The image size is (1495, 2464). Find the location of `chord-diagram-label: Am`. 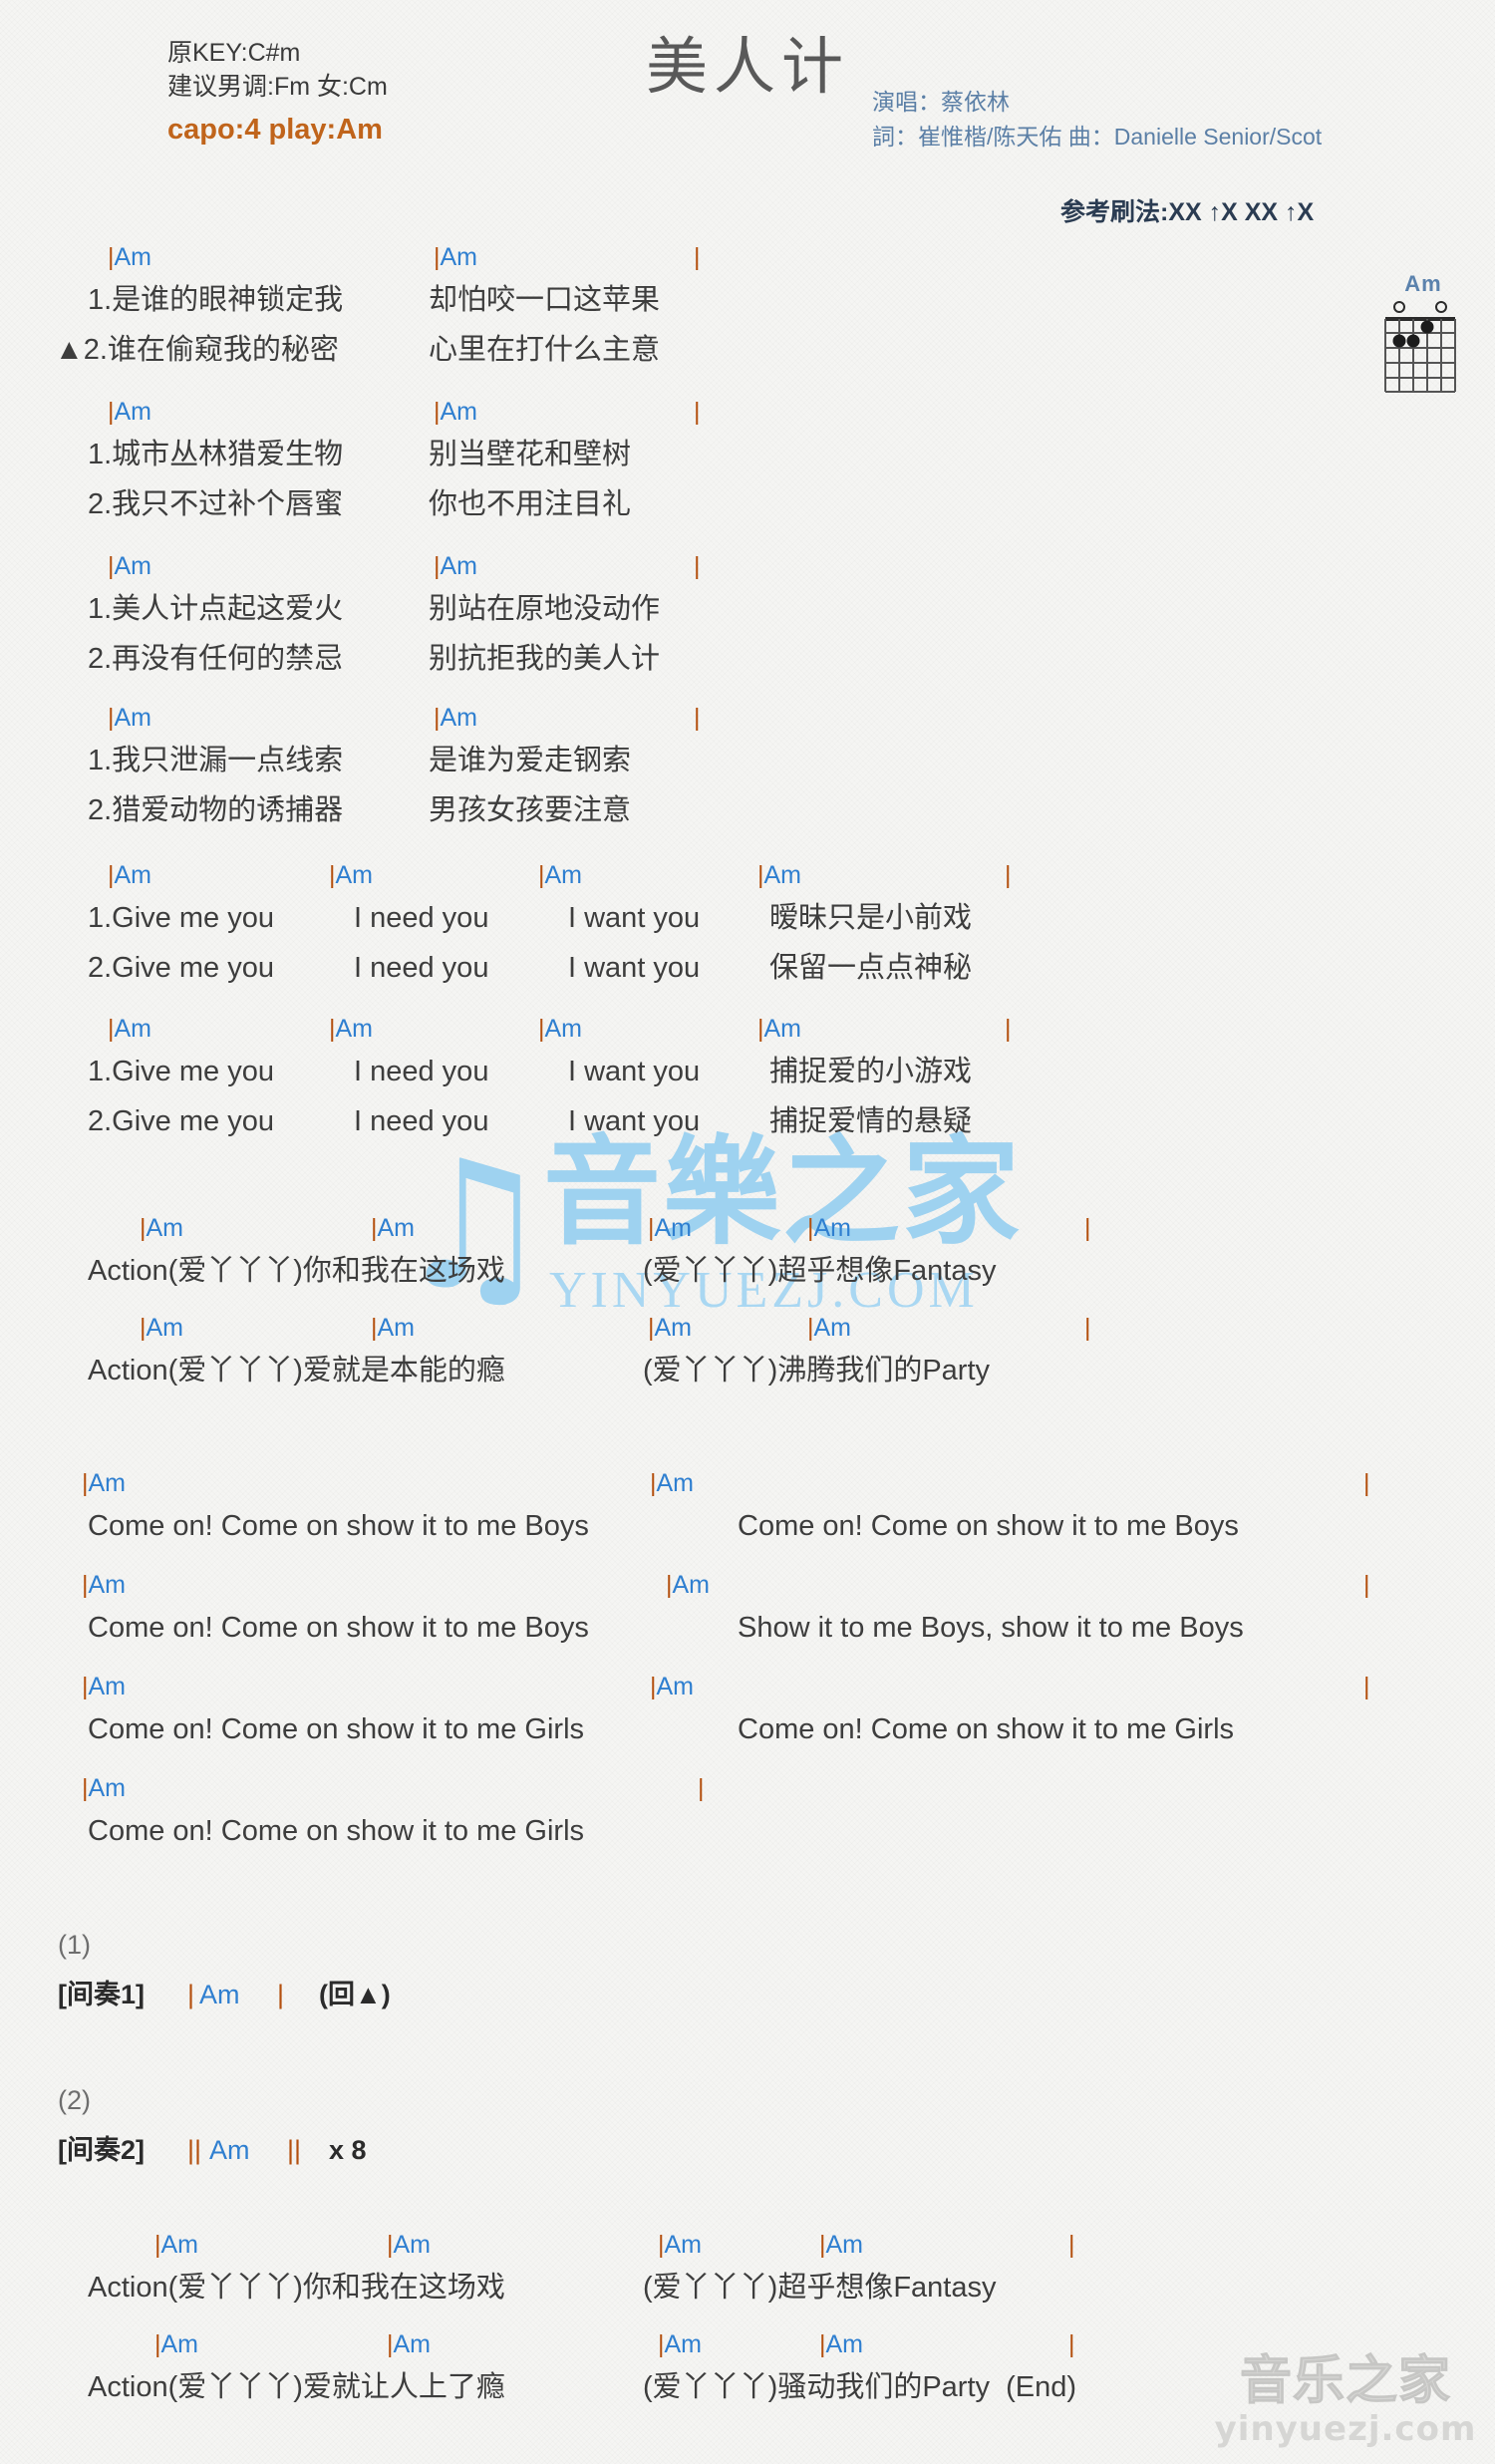

chord-diagram-label: Am is located at coordinates (1423, 283).